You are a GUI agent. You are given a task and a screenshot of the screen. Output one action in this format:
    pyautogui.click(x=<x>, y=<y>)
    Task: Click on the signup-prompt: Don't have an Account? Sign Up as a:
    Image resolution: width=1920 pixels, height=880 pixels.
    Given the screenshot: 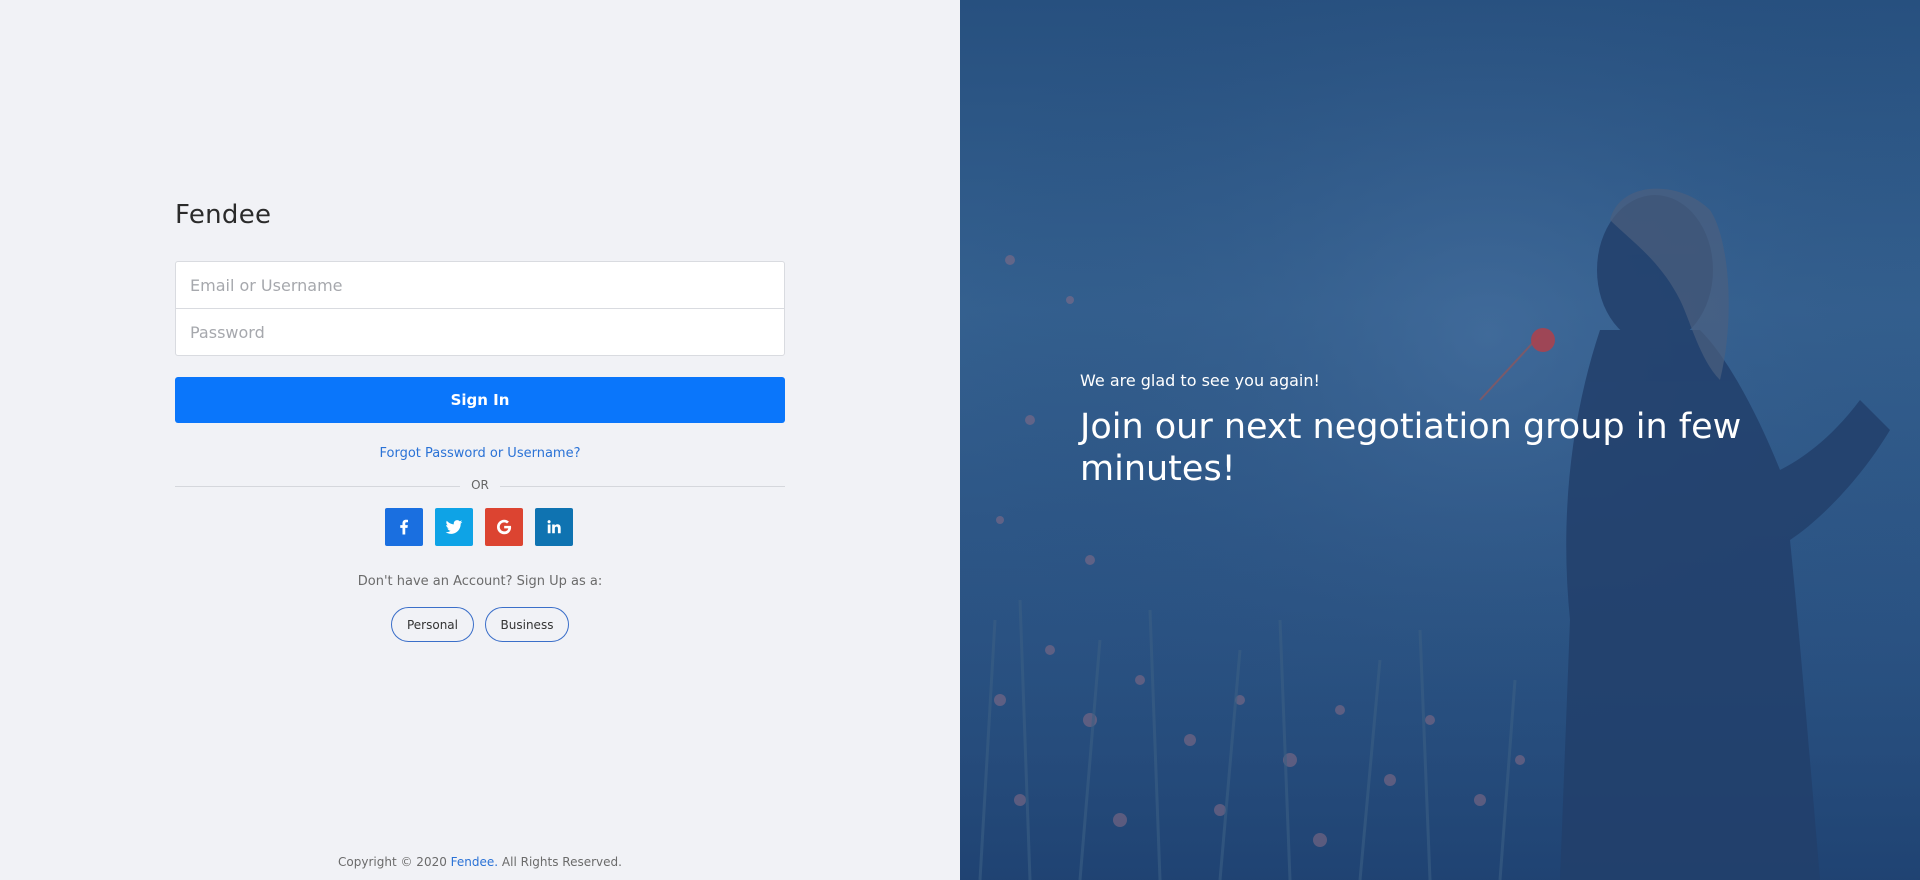 What is the action you would take?
    pyautogui.click(x=480, y=581)
    